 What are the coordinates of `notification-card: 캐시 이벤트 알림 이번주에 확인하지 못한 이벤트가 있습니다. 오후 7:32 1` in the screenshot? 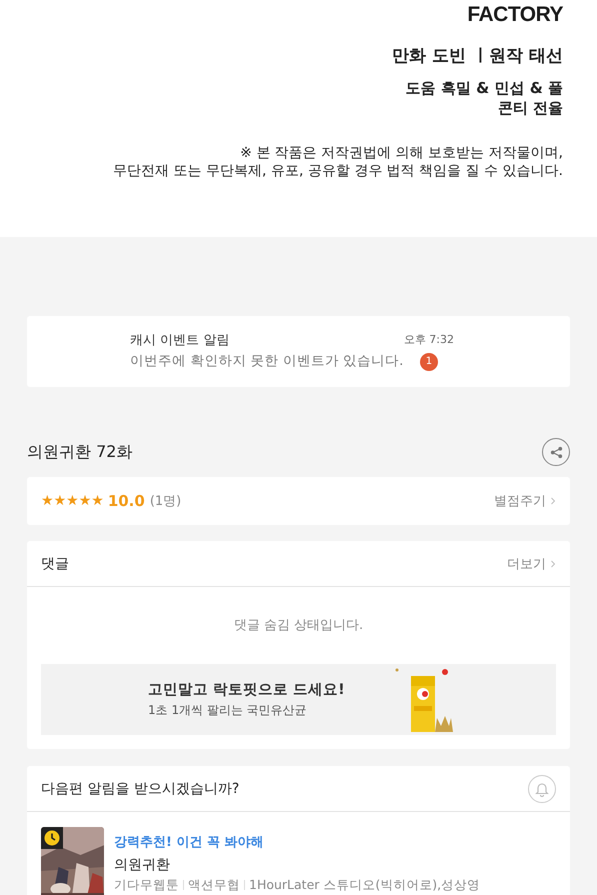 It's located at (298, 351).